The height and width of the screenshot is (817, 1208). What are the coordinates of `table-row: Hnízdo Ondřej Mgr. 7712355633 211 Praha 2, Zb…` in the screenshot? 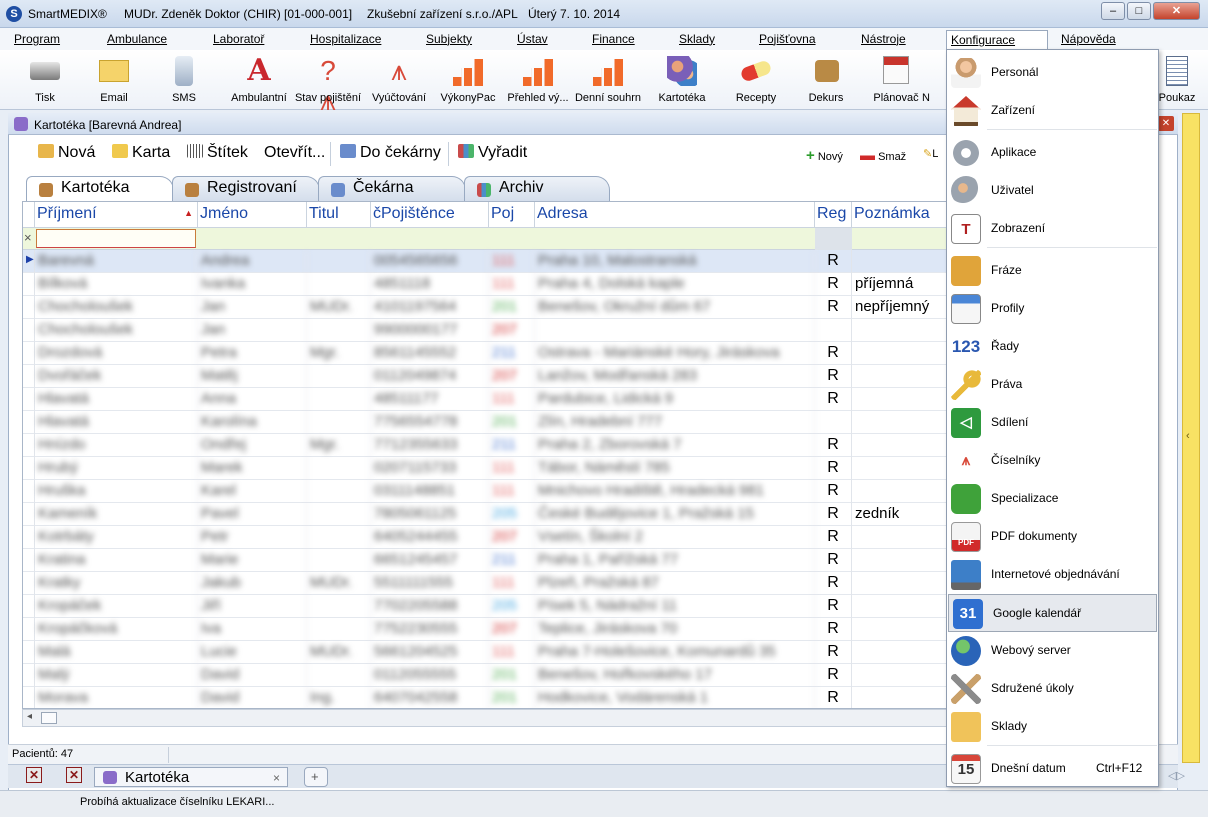 It's located at (485, 445).